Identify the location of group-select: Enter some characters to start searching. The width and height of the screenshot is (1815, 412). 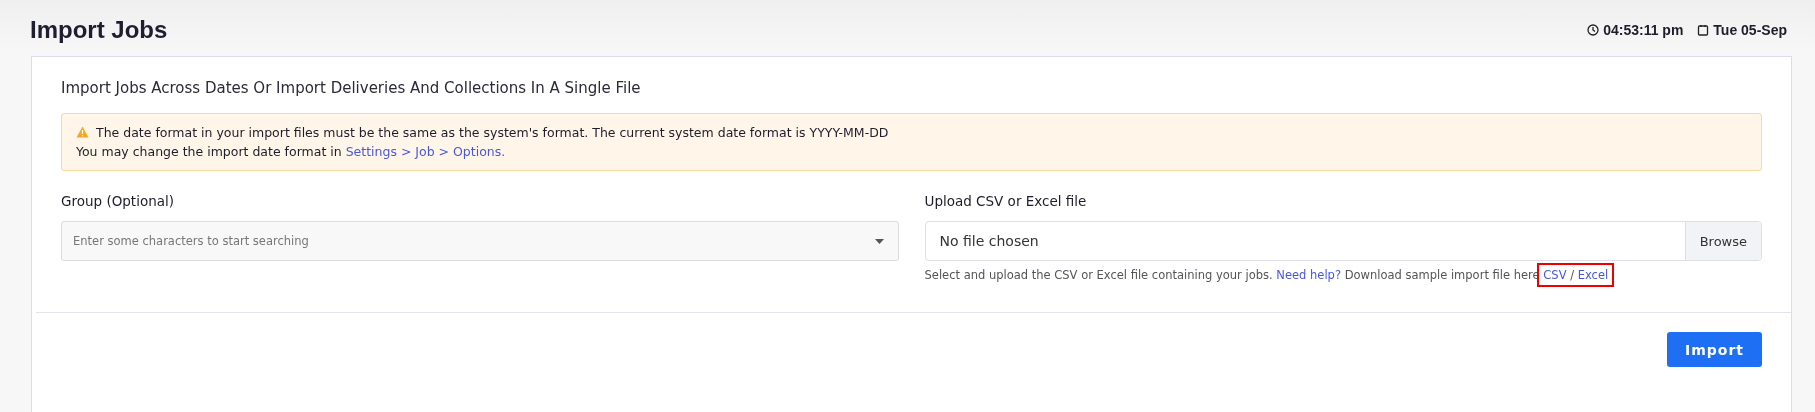
(480, 241).